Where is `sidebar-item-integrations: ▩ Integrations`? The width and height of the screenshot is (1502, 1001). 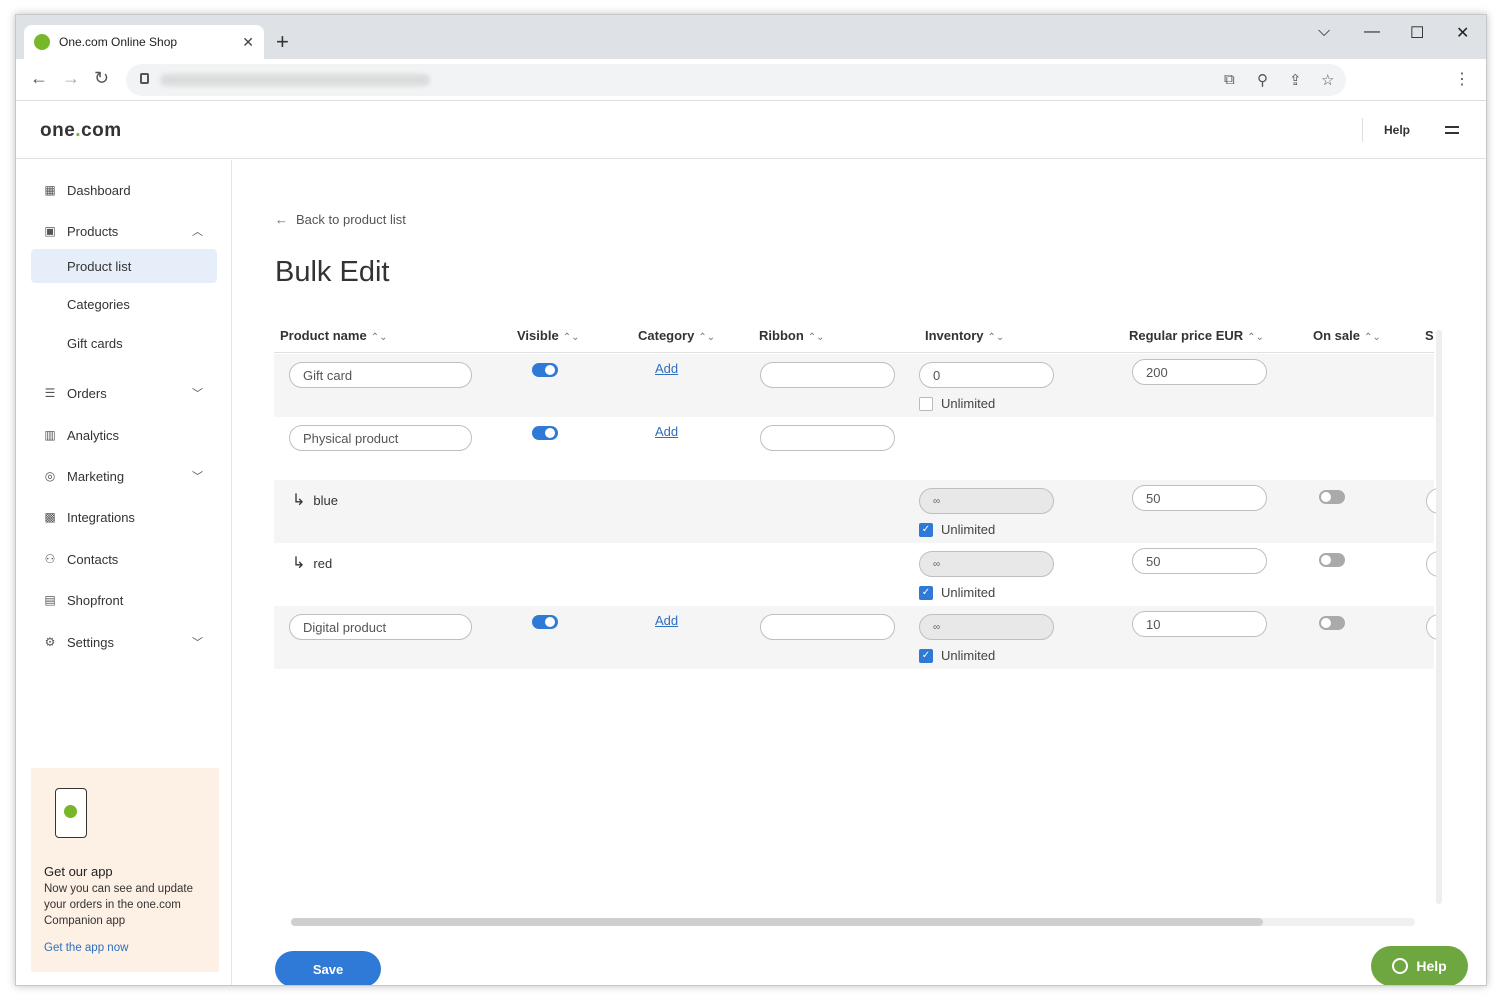
sidebar-item-integrations: ▩ Integrations is located at coordinates (124, 517).